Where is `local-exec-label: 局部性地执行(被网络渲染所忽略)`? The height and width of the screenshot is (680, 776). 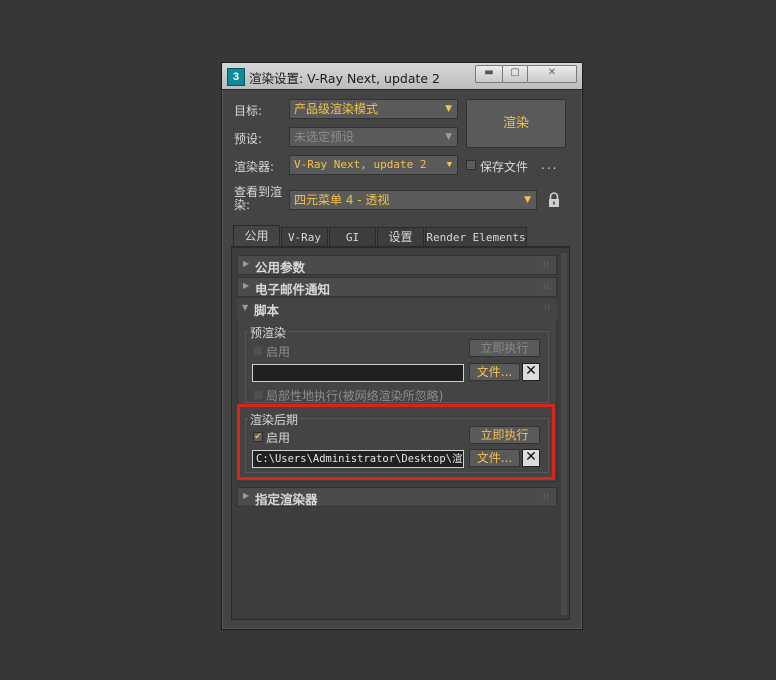 local-exec-label: 局部性地执行(被网络渲染所忽略) is located at coordinates (355, 396).